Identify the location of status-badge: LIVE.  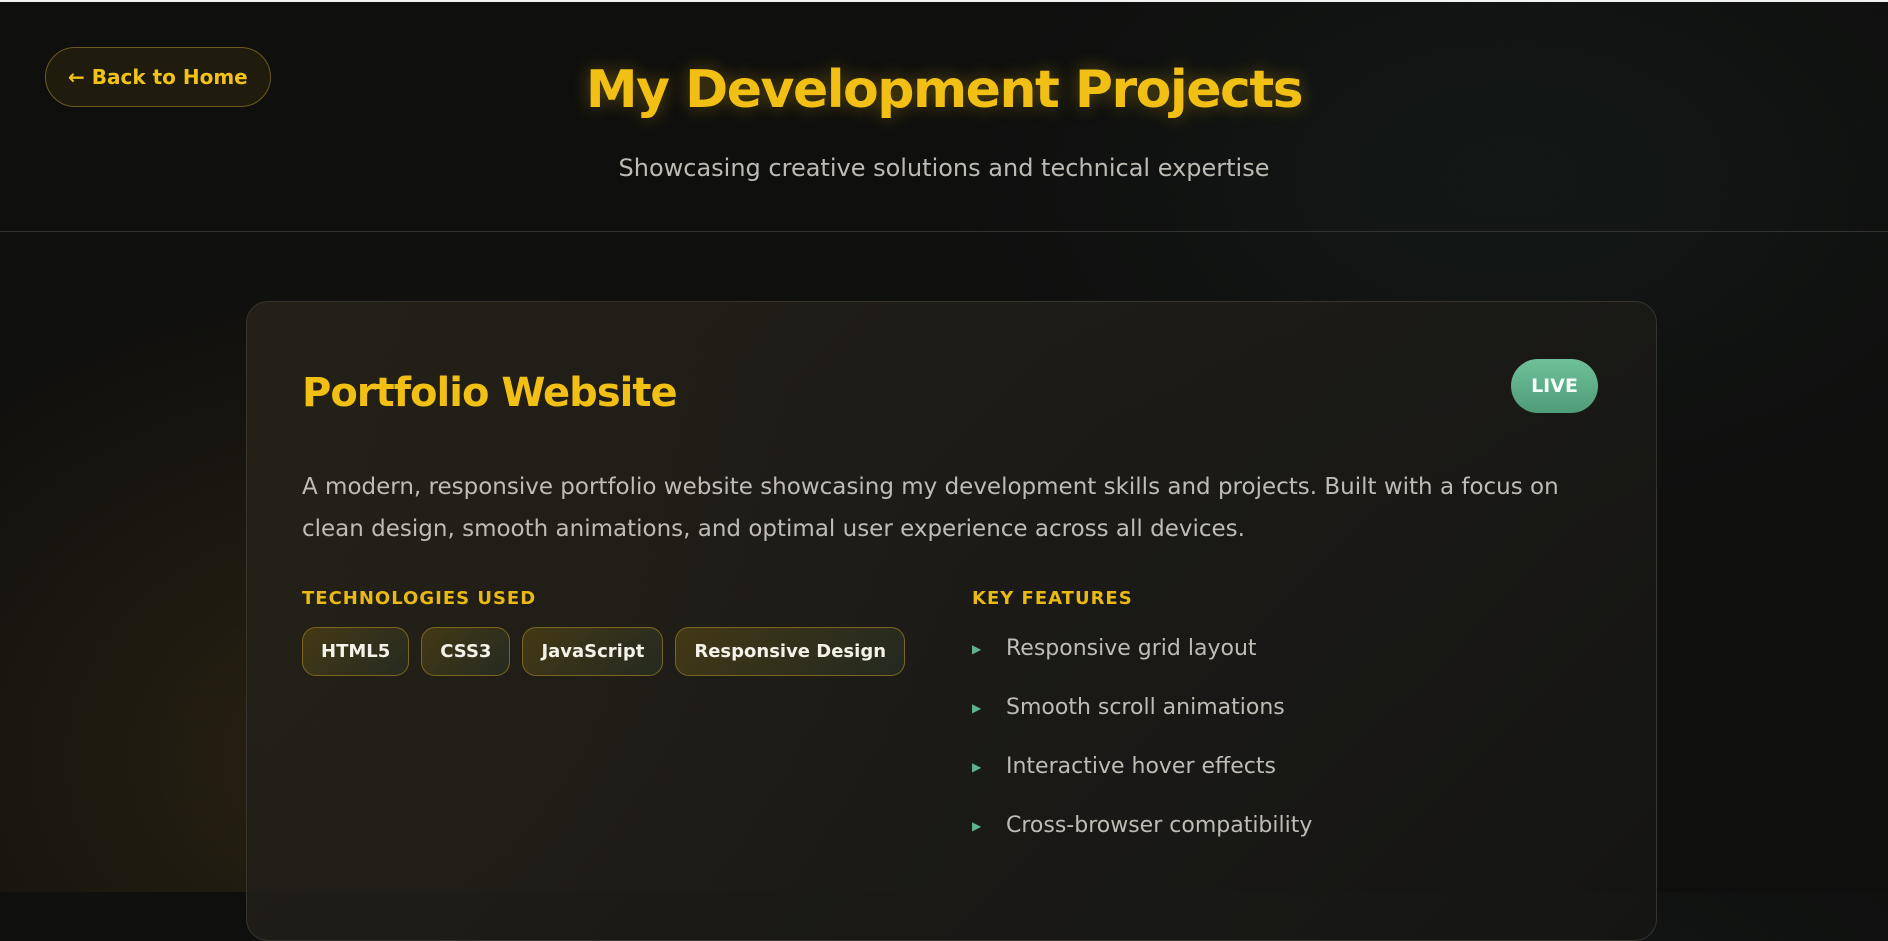
(1554, 386).